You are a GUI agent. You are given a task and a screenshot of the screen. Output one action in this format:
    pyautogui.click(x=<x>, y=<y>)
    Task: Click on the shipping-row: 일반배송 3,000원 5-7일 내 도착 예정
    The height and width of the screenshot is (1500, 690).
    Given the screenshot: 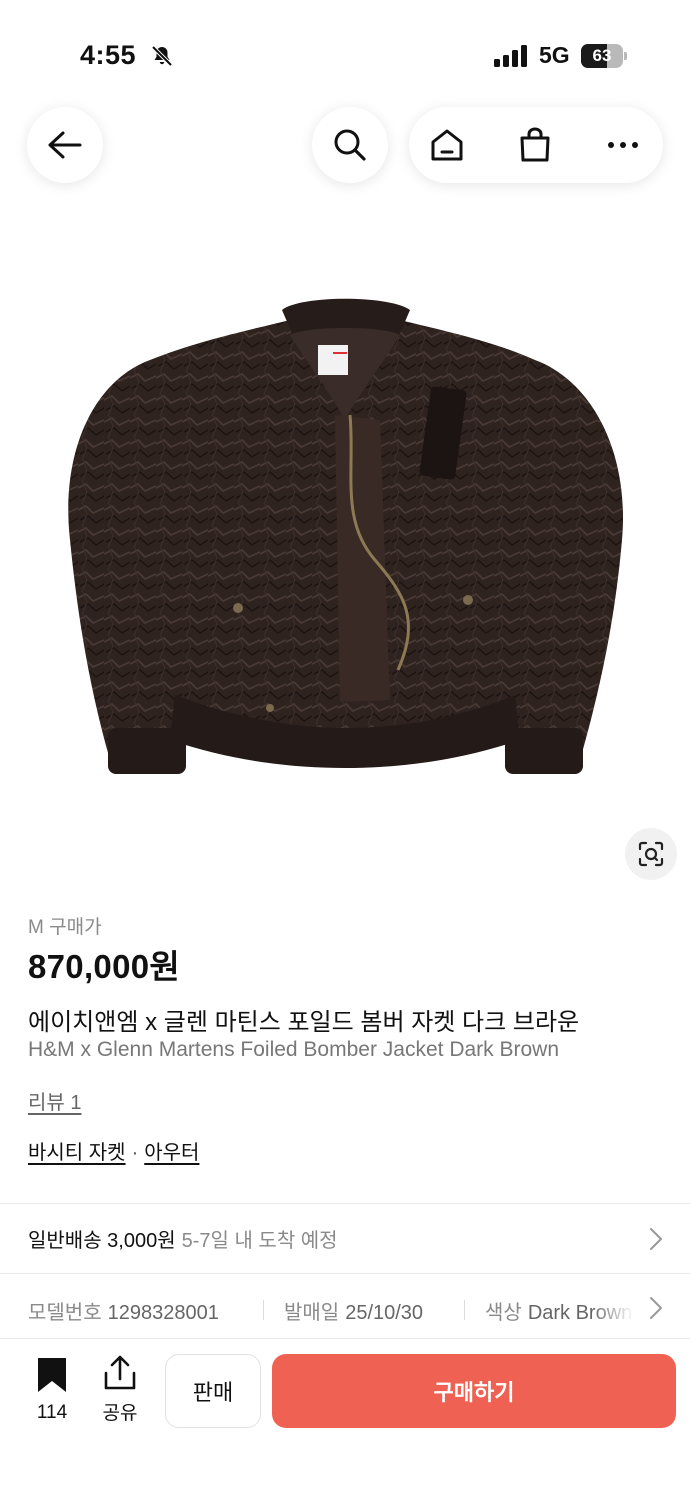 What is the action you would take?
    pyautogui.click(x=345, y=1238)
    